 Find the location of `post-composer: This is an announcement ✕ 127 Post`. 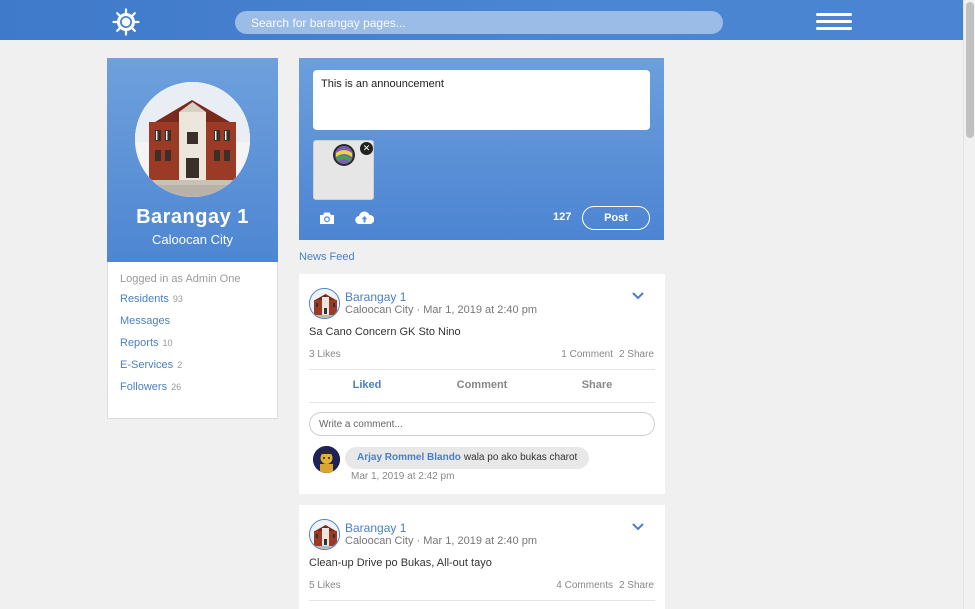

post-composer: This is an announcement ✕ 127 Post is located at coordinates (481, 149).